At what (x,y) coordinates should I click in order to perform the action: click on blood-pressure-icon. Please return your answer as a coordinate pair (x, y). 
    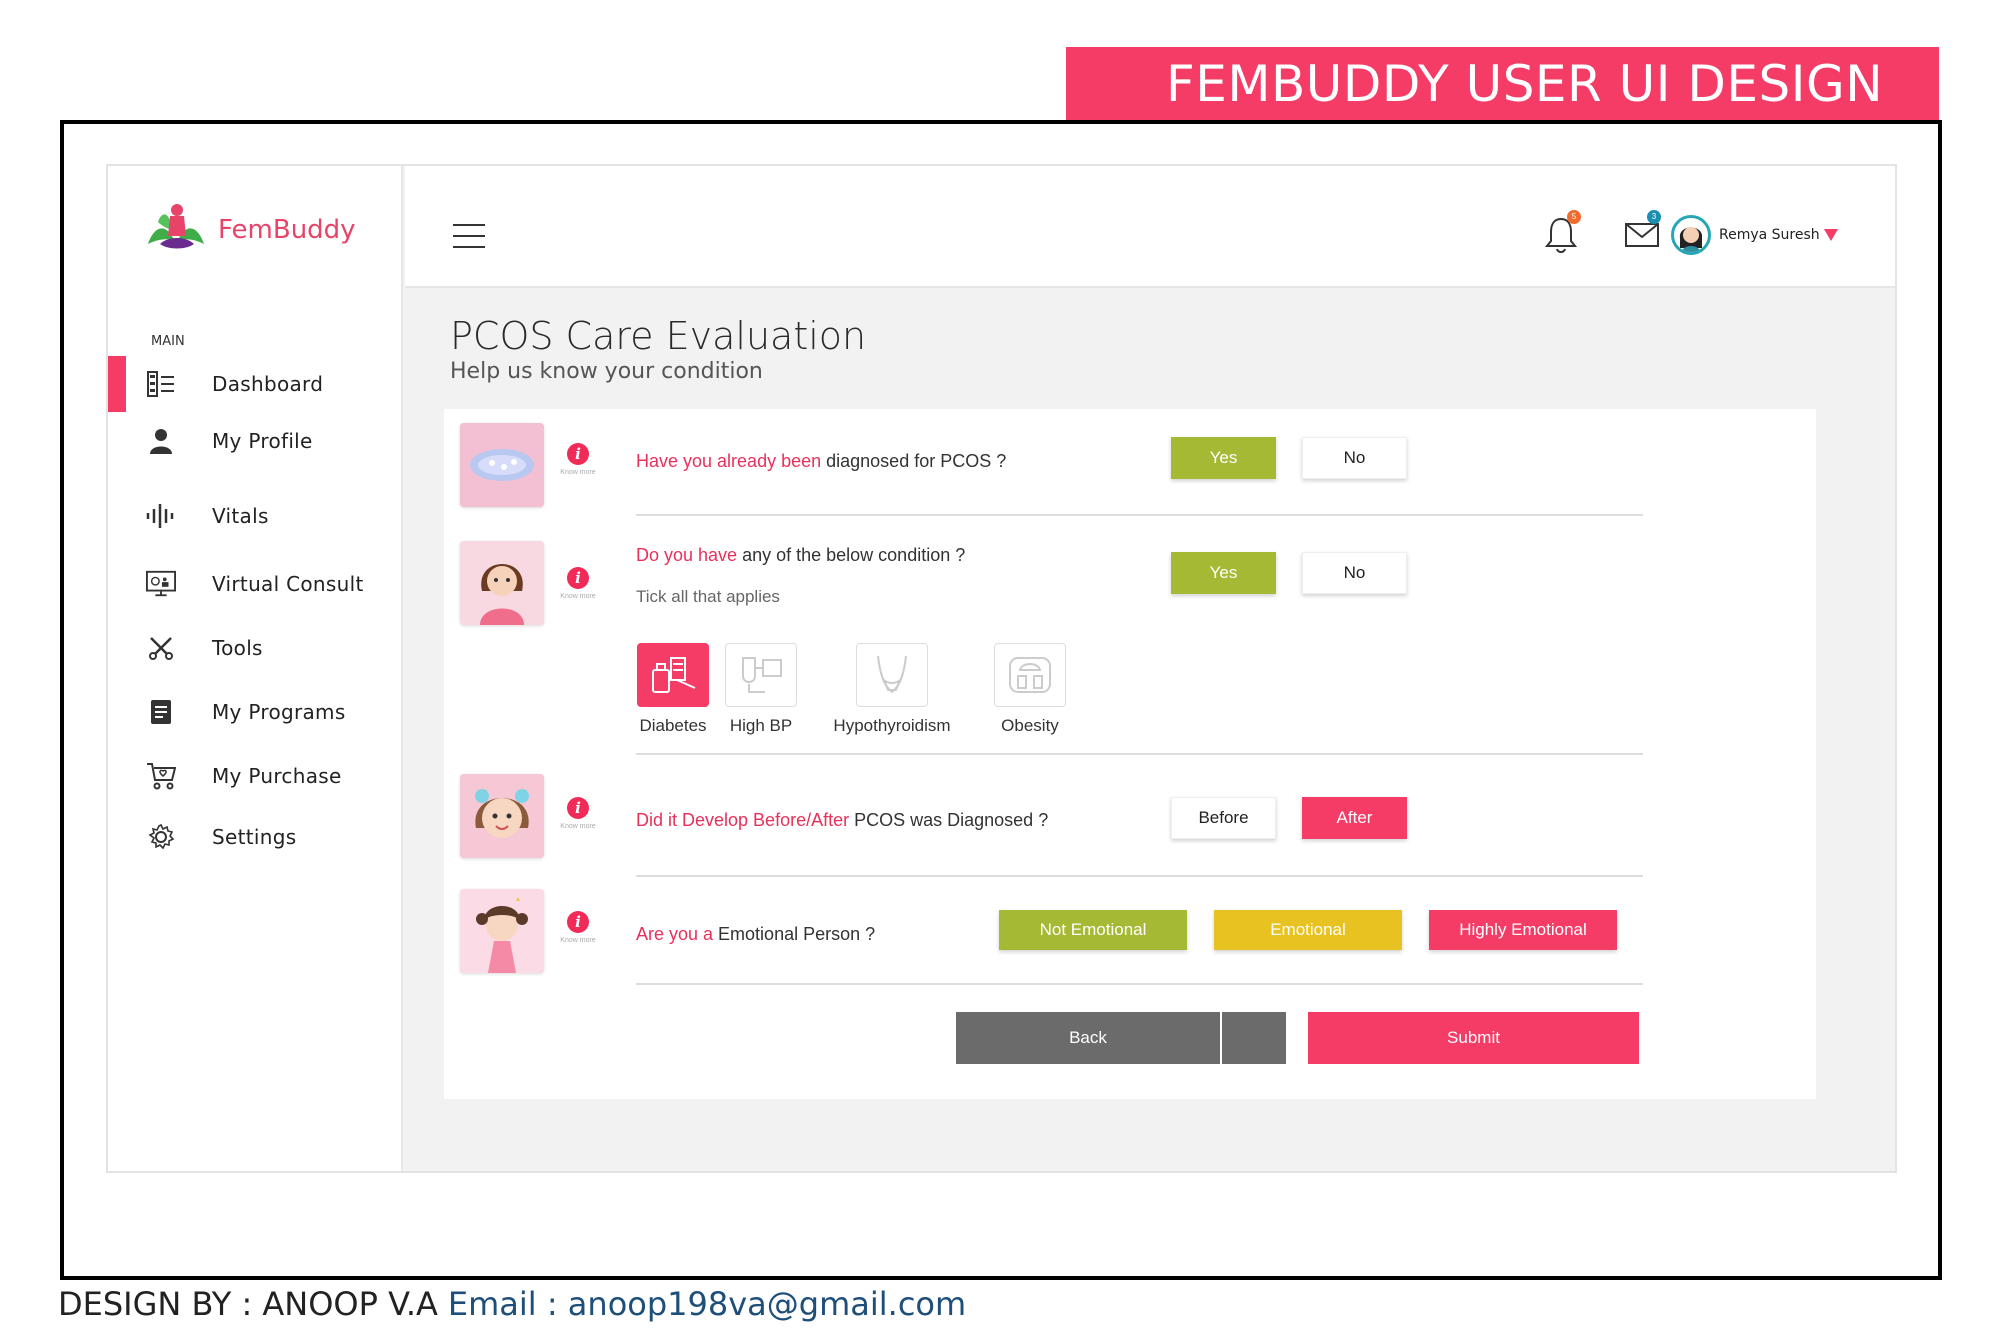
    Looking at the image, I should click on (762, 675).